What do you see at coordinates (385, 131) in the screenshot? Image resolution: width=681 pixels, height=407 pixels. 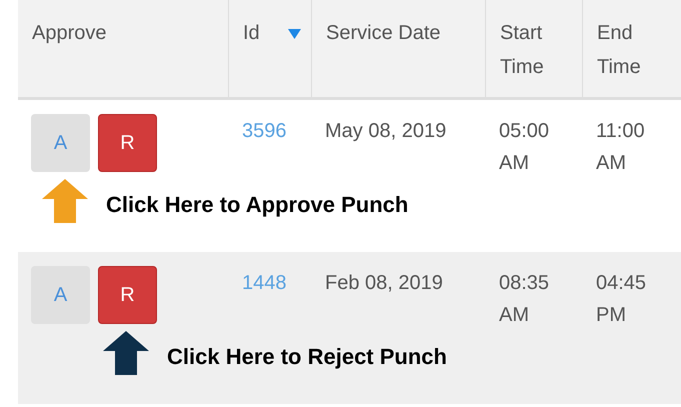 I see `table-cell: May 08, 2019` at bounding box center [385, 131].